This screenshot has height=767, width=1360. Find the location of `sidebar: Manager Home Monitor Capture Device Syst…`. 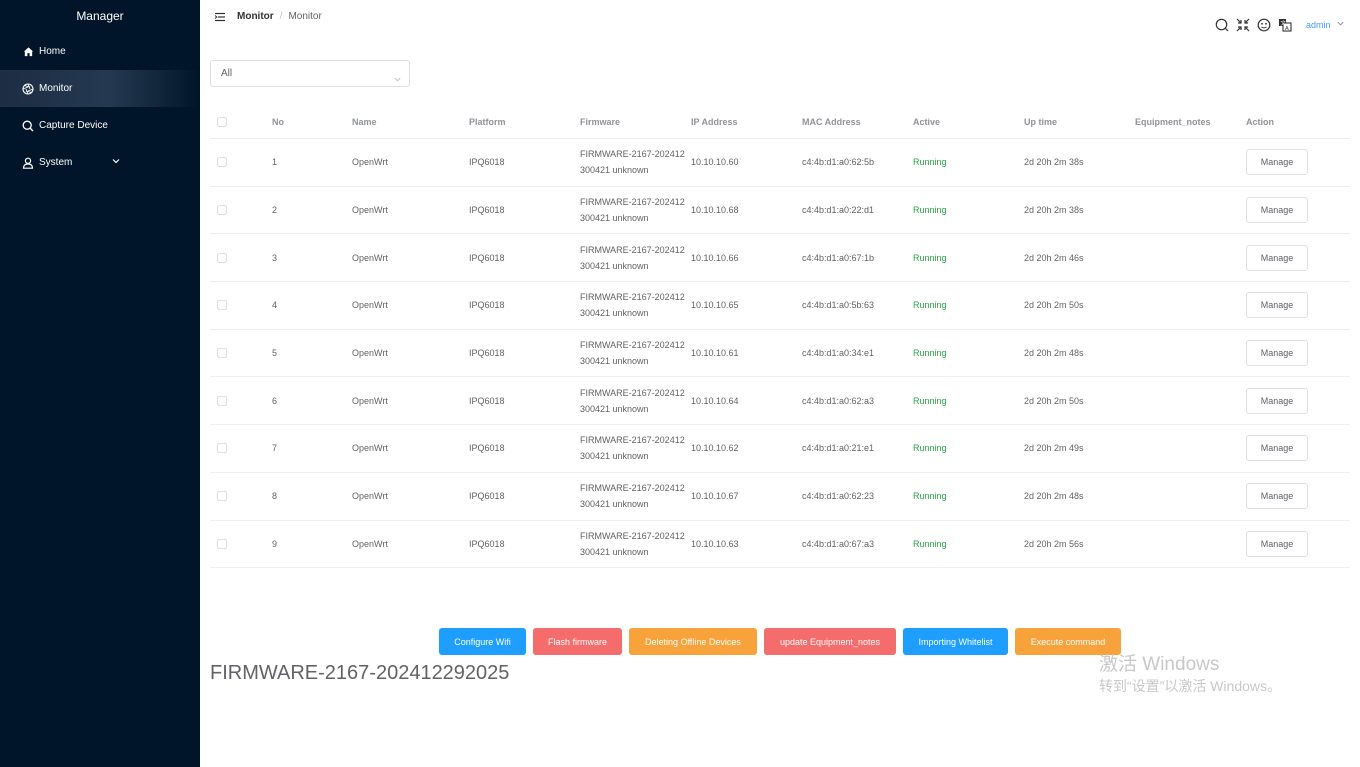

sidebar: Manager Home Monitor Capture Device Syst… is located at coordinates (100, 383).